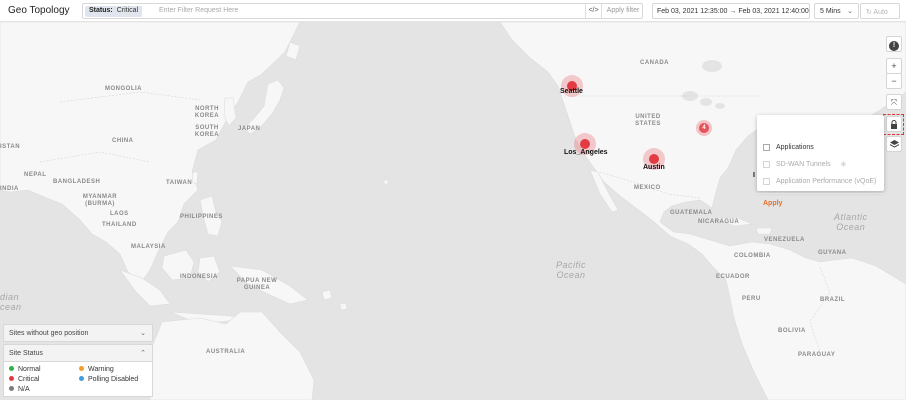 Image resolution: width=906 pixels, height=400 pixels. Describe the element at coordinates (127, 10) in the screenshot. I see `chip-value: Critical` at that location.